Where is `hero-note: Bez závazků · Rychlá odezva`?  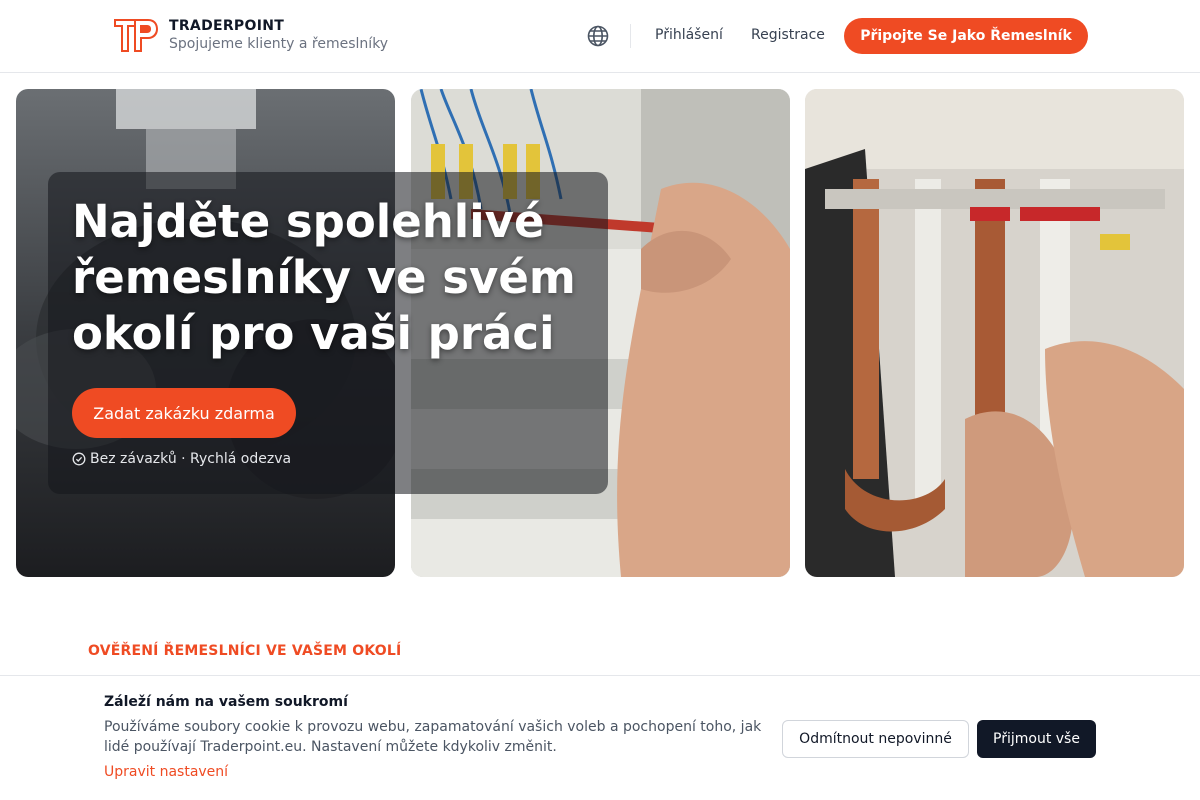
hero-note: Bez závazků · Rychlá odezva is located at coordinates (181, 459).